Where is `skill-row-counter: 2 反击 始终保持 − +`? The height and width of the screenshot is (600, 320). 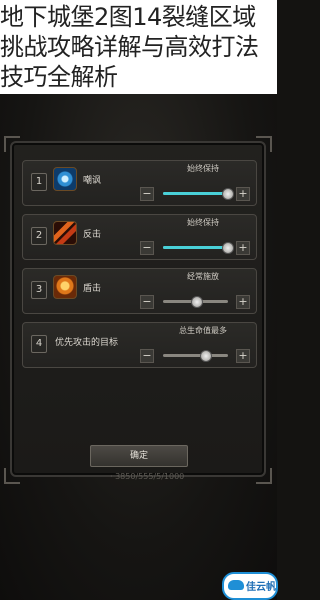
skill-row-counter: 2 反击 始终保持 − + is located at coordinates (139, 237).